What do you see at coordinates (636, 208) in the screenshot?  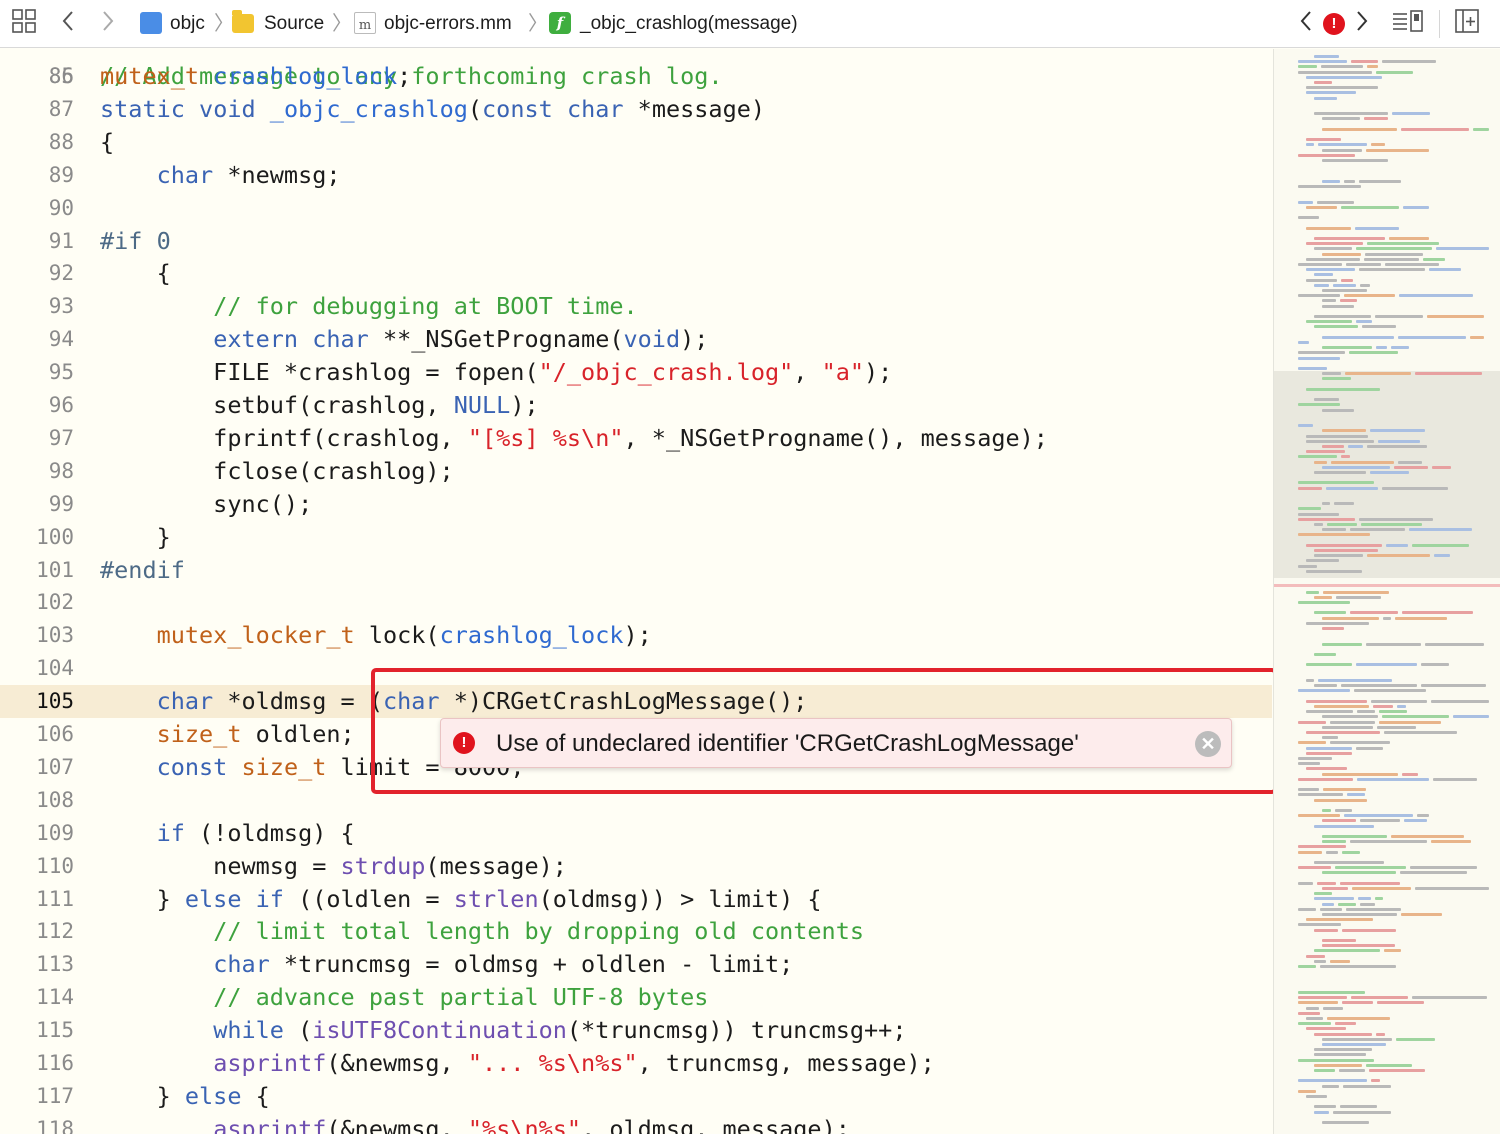 I see `code-line-90: 90` at bounding box center [636, 208].